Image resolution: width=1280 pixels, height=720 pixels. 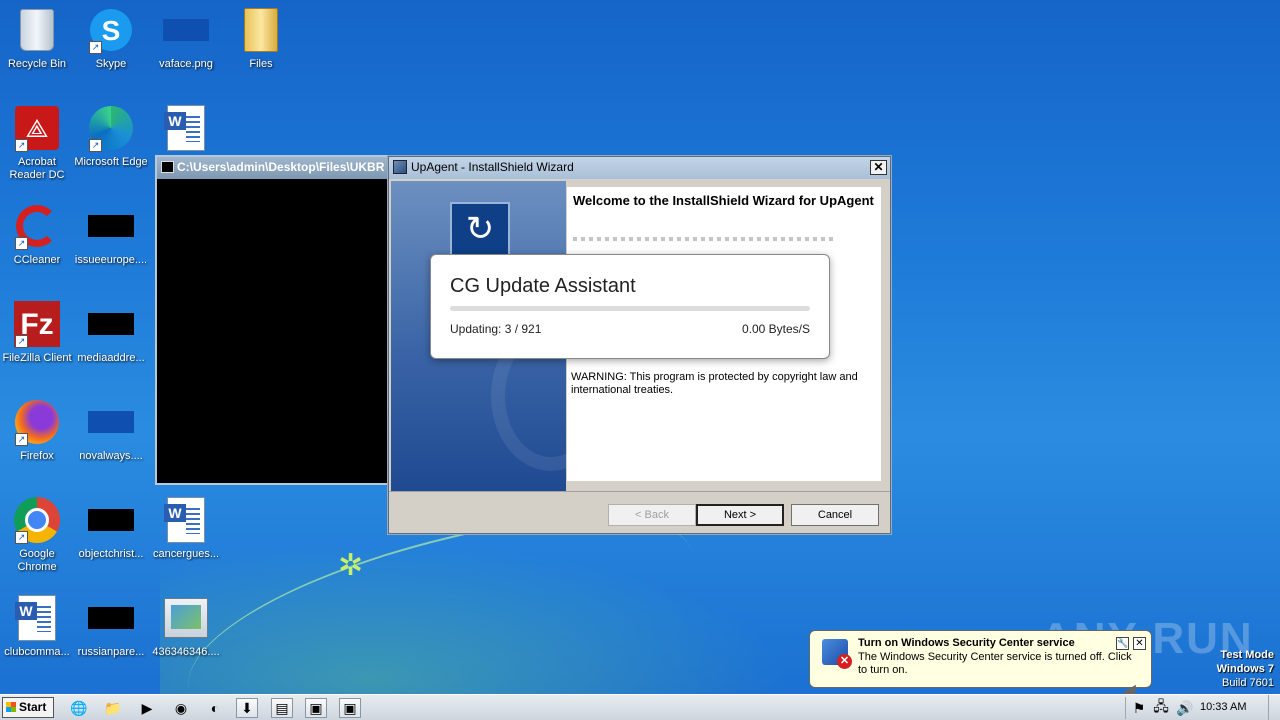 What do you see at coordinates (1223, 707) in the screenshot?
I see `clock: 10:33 AM` at bounding box center [1223, 707].